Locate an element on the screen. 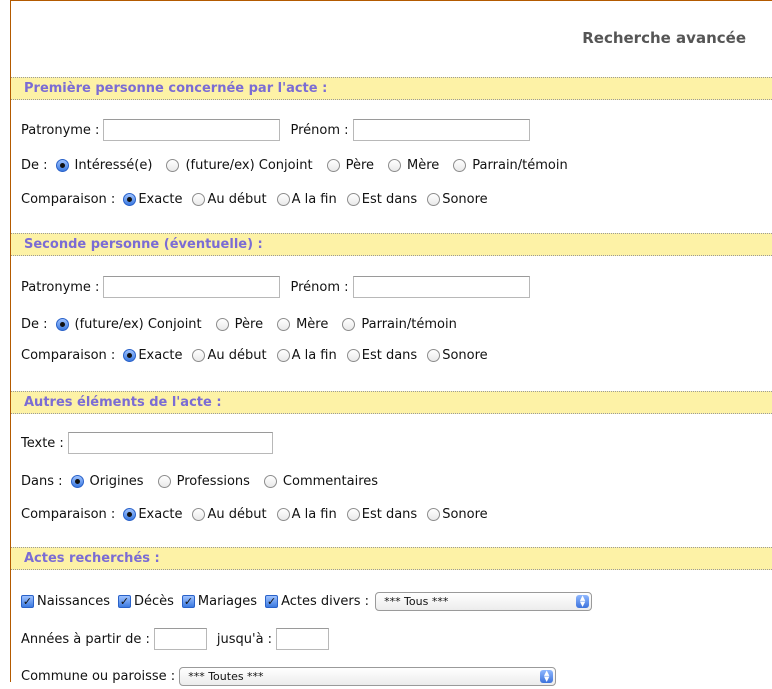 This screenshot has width=772, height=689. second-de-radio-mere is located at coordinates (284, 324).